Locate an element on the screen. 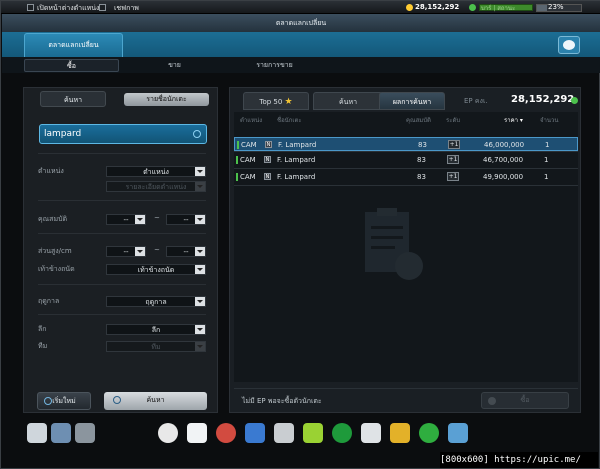 The image size is (600, 469). buy-button-label: ซื้อ is located at coordinates (525, 400).